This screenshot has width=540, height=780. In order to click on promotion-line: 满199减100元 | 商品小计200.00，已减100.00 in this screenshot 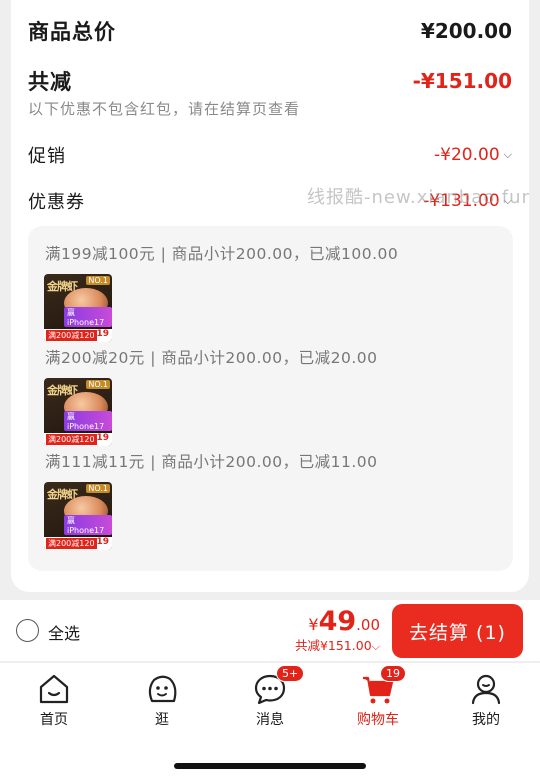, I will do `click(222, 254)`.